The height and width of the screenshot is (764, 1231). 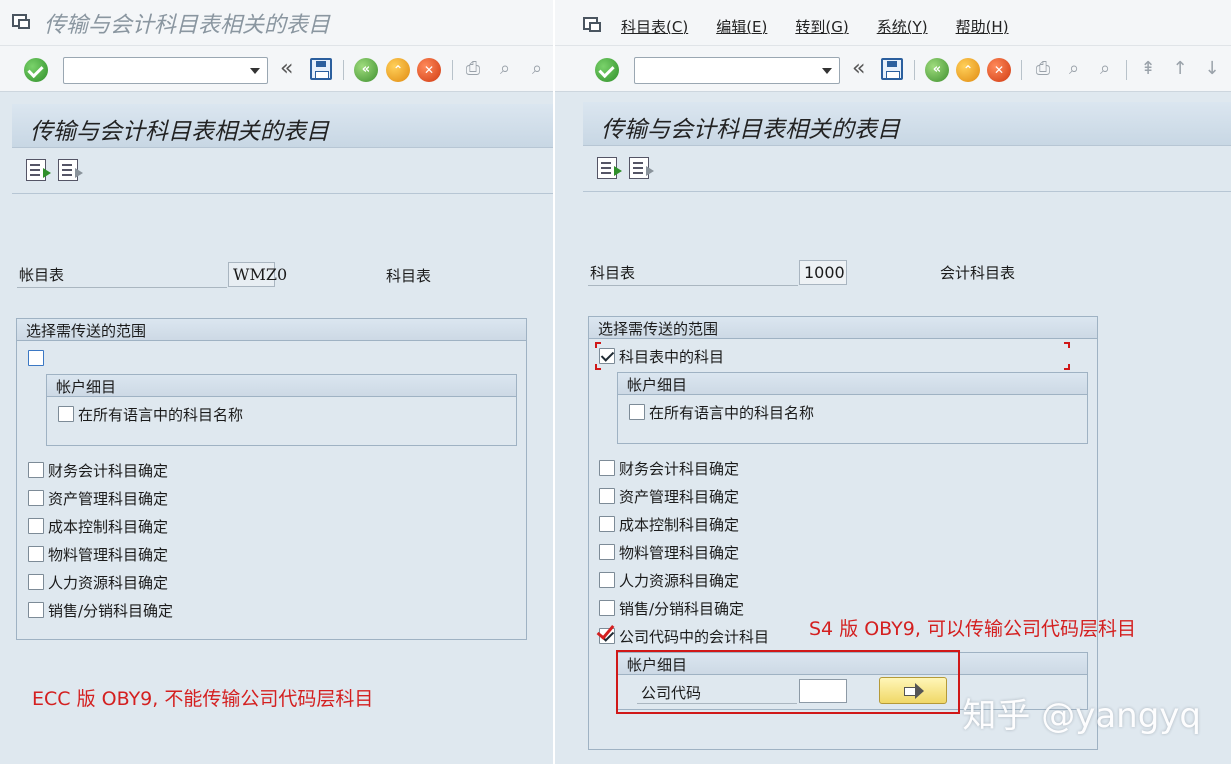 What do you see at coordinates (1148, 69) in the screenshot?
I see `first-page-icon: ⇞` at bounding box center [1148, 69].